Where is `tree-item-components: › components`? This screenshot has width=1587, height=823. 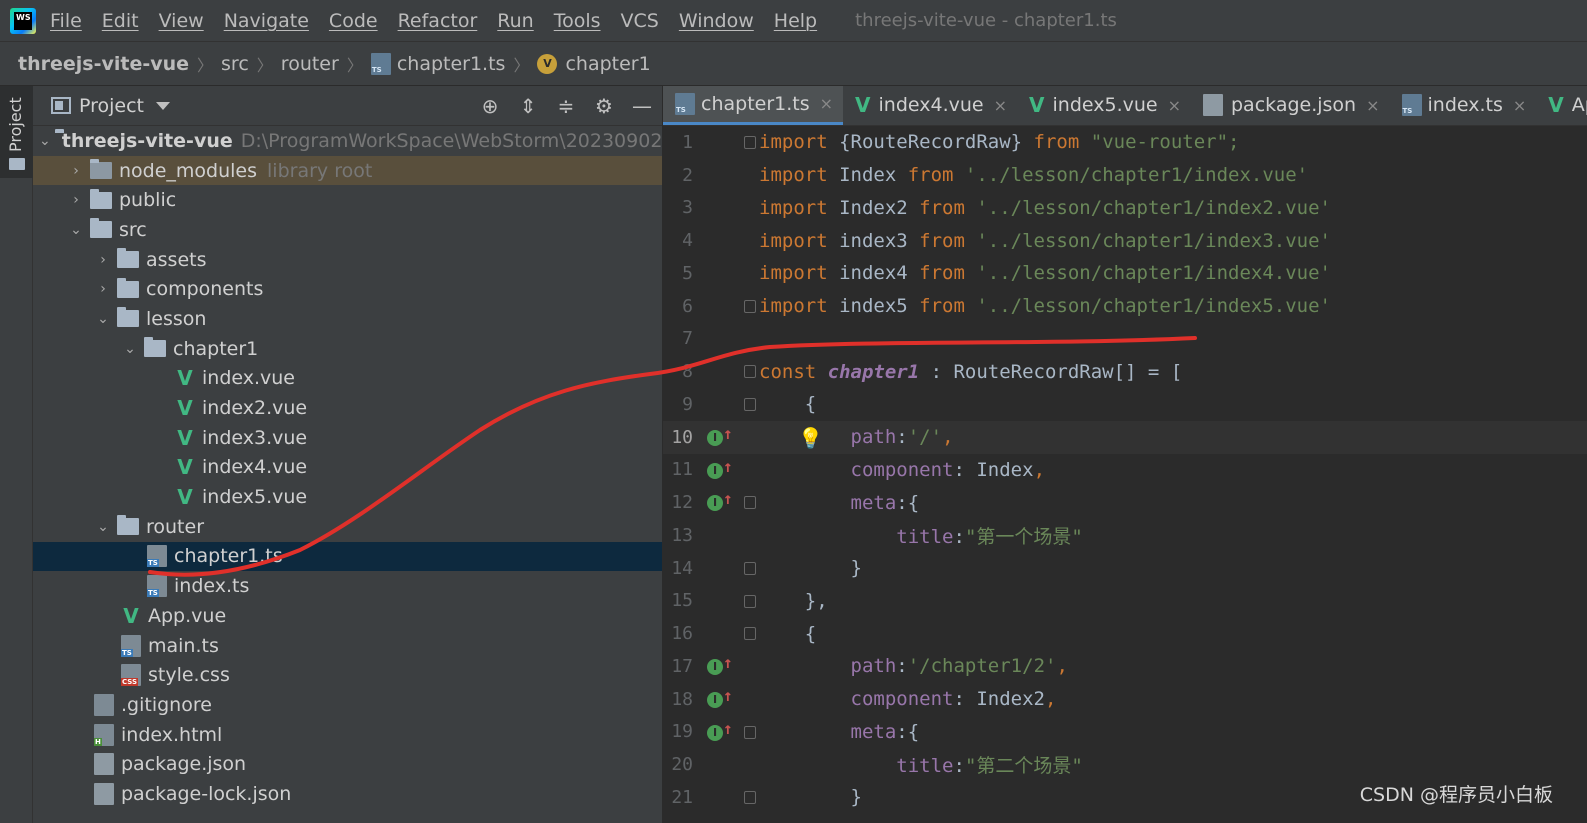 tree-item-components: › components is located at coordinates (347, 289).